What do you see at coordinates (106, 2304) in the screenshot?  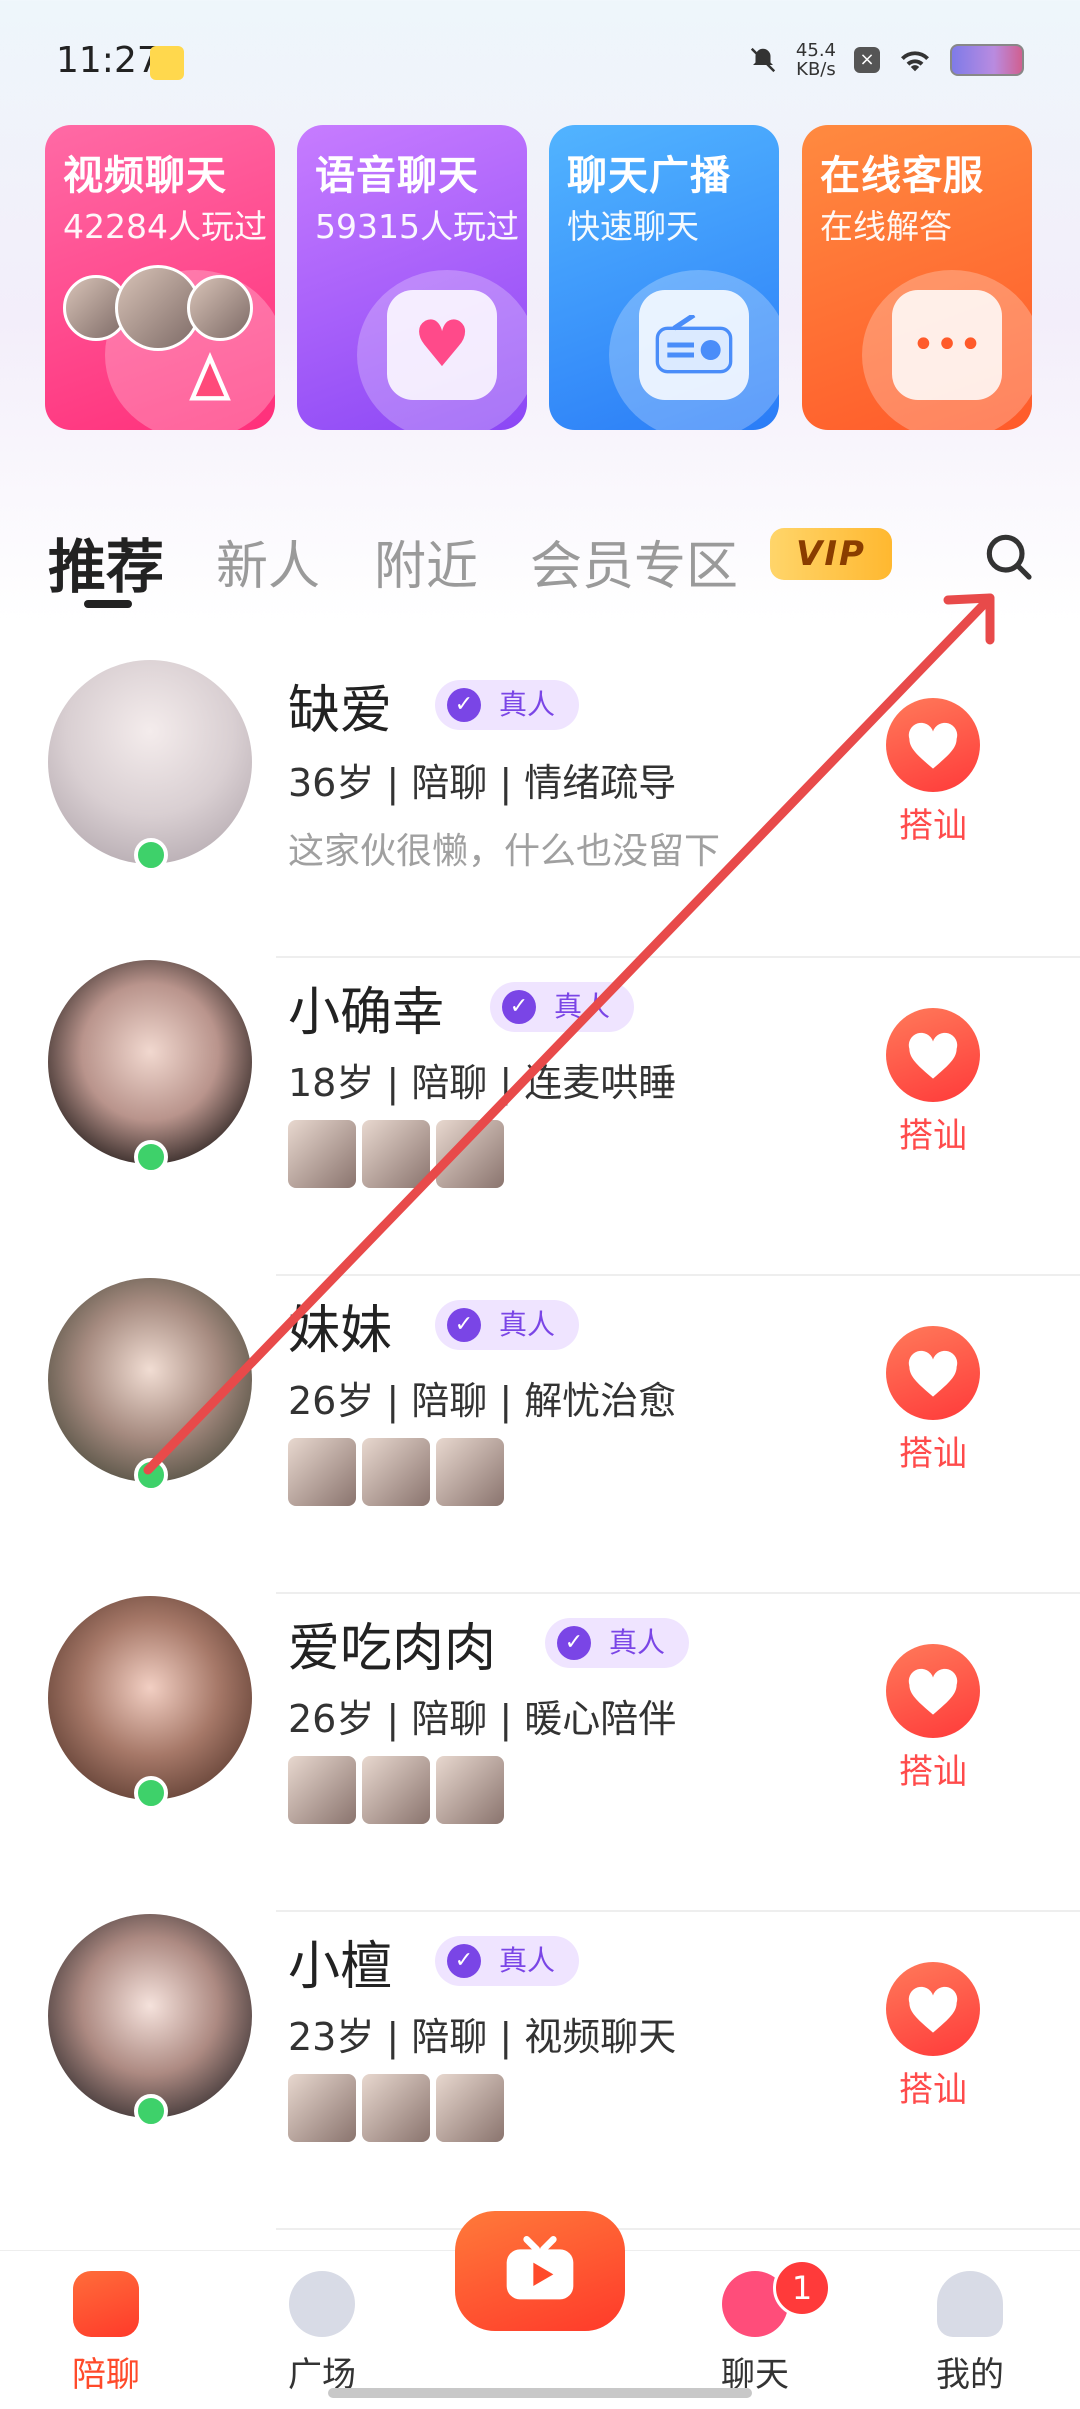 I see `home-icon` at bounding box center [106, 2304].